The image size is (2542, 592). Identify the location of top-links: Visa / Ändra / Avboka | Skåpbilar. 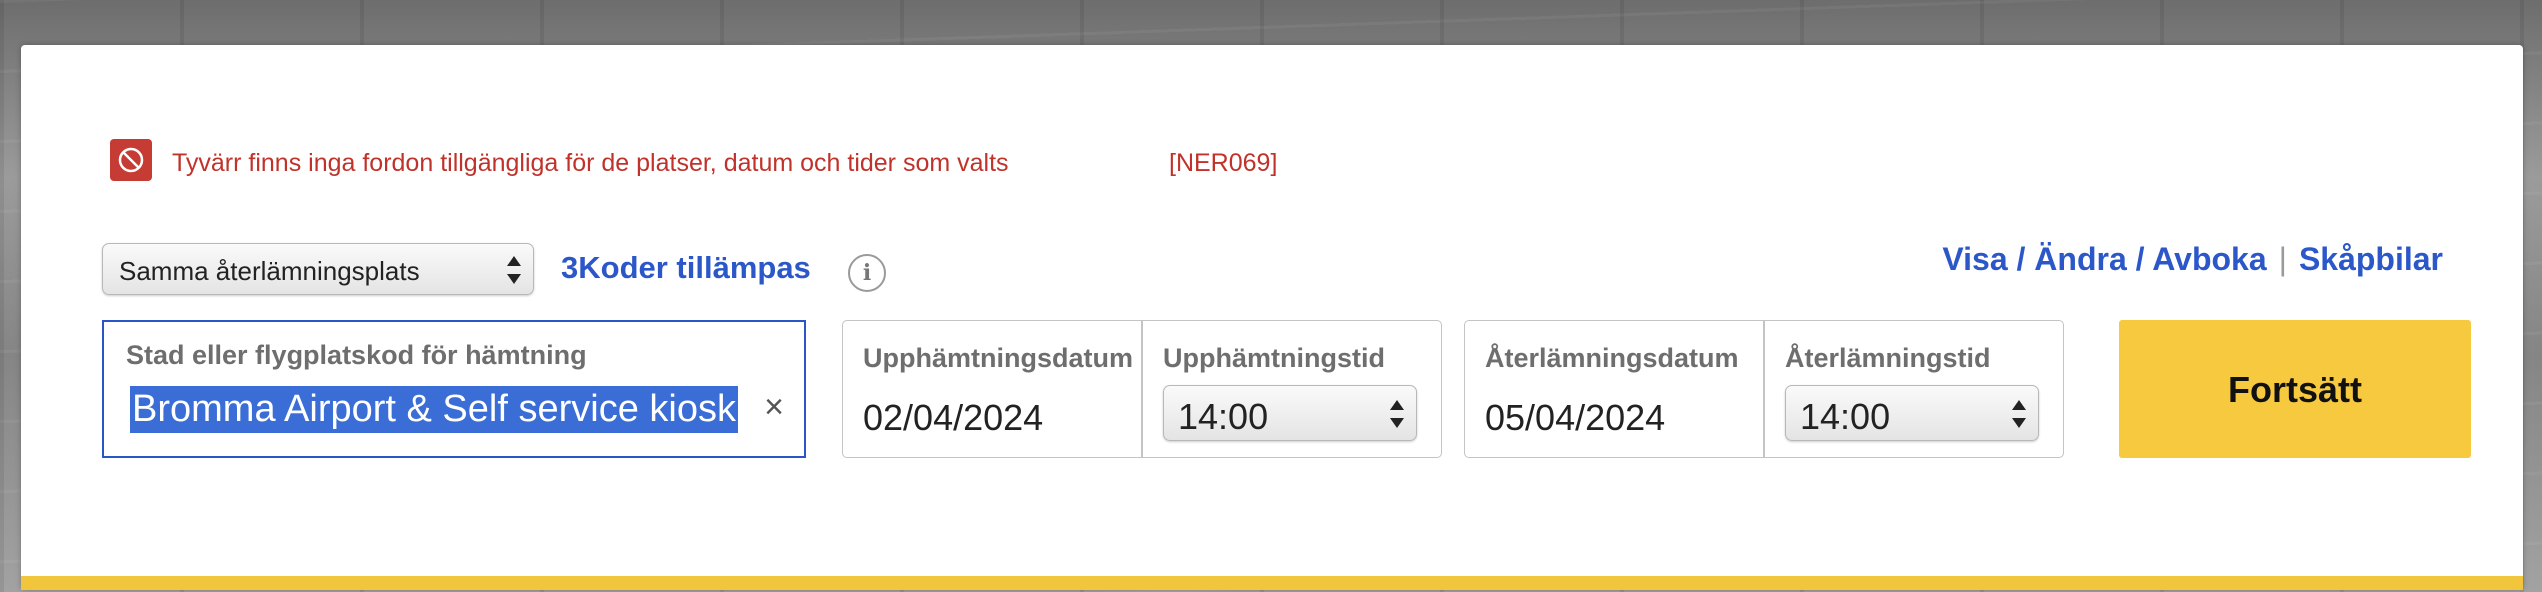
(2192, 259).